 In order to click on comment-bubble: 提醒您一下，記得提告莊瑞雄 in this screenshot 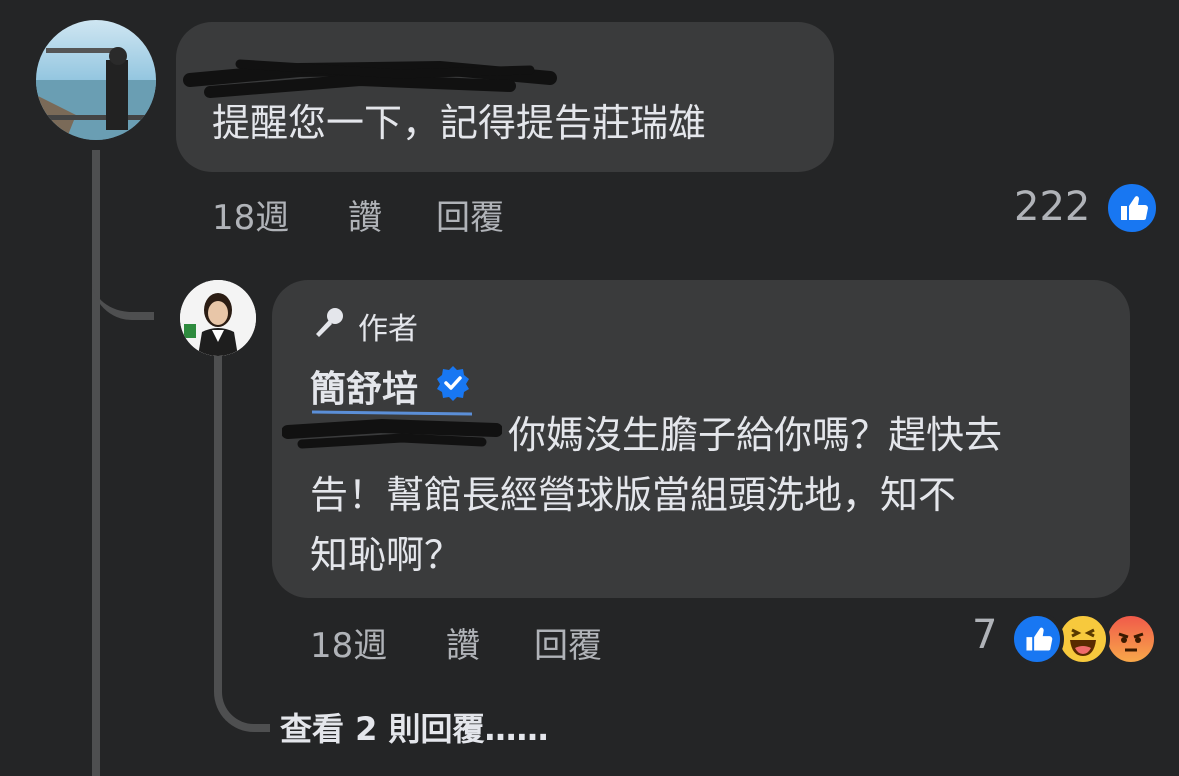, I will do `click(505, 97)`.